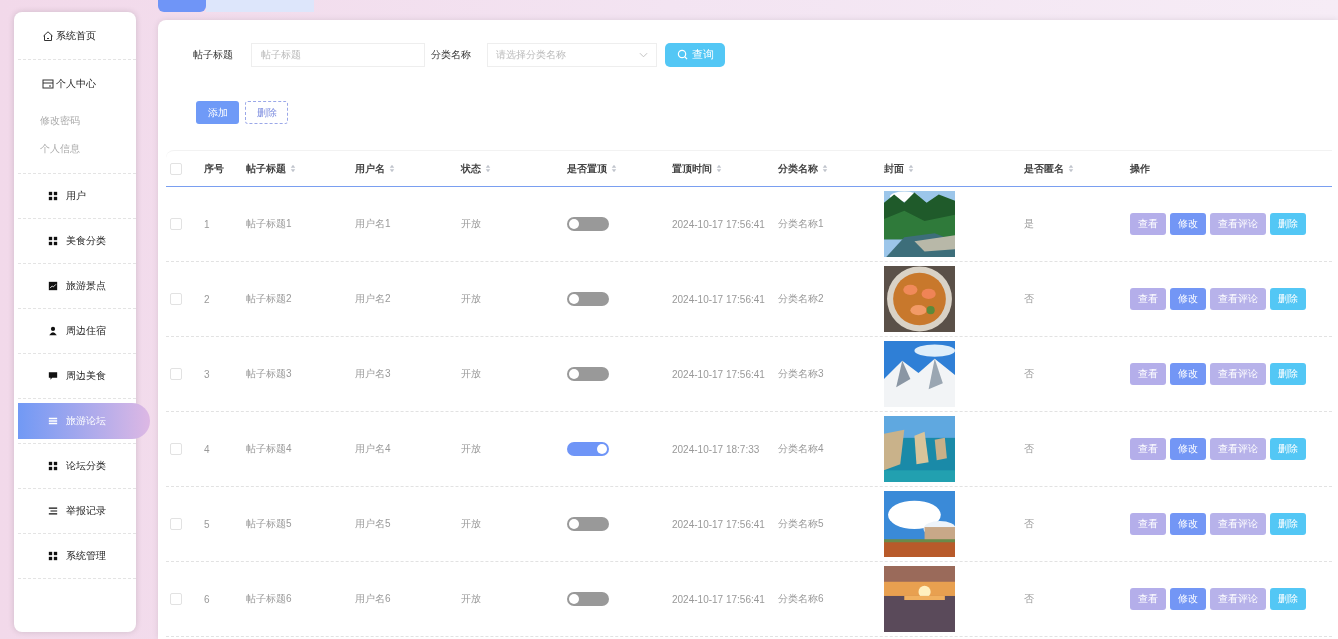 The width and height of the screenshot is (1338, 639). Describe the element at coordinates (48, 35) in the screenshot. I see `home-icon` at that location.